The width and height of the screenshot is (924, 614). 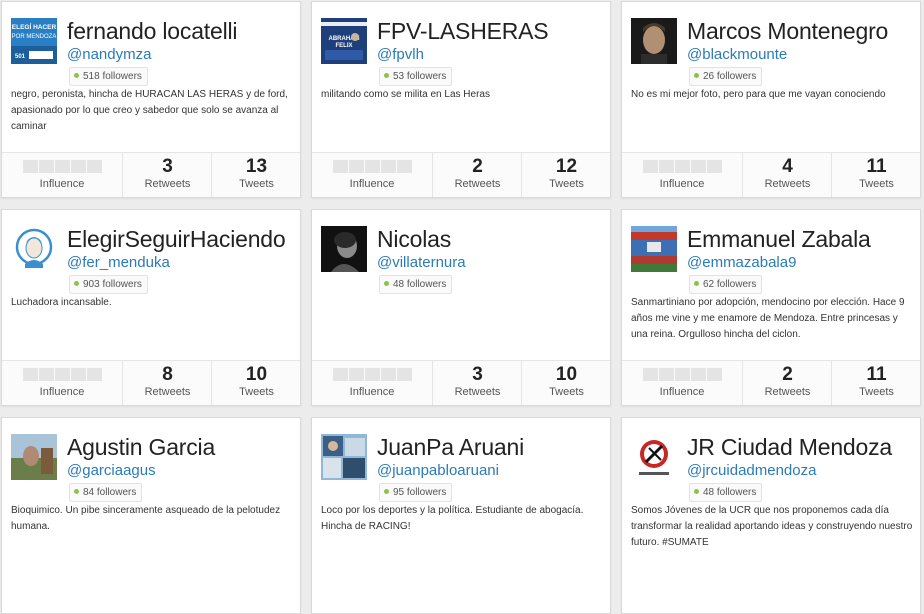 What do you see at coordinates (61, 302) in the screenshot?
I see `user-bio: Luchadora incansable.` at bounding box center [61, 302].